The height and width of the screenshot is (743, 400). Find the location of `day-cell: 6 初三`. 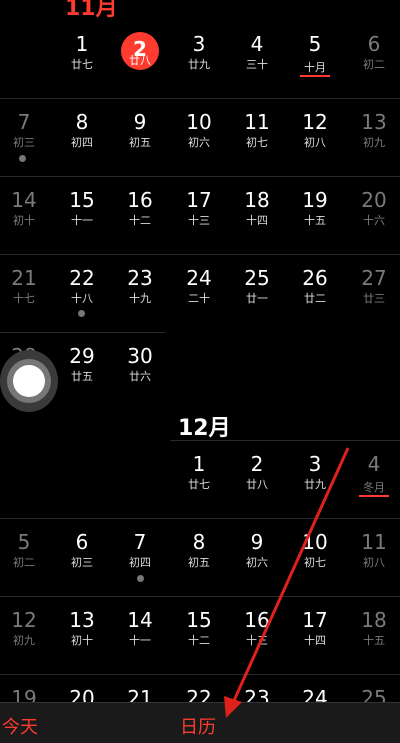

day-cell: 6 初三 is located at coordinates (82, 550).